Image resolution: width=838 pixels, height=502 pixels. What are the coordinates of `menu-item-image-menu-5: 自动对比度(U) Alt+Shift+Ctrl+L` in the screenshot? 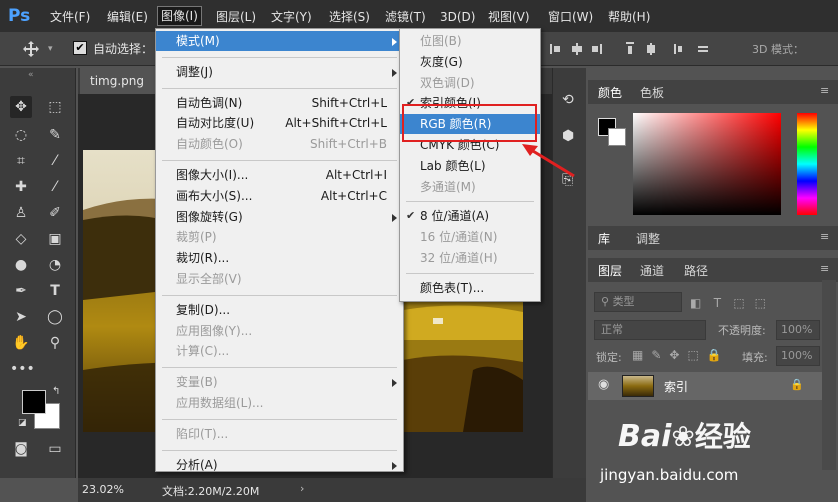 It's located at (279, 123).